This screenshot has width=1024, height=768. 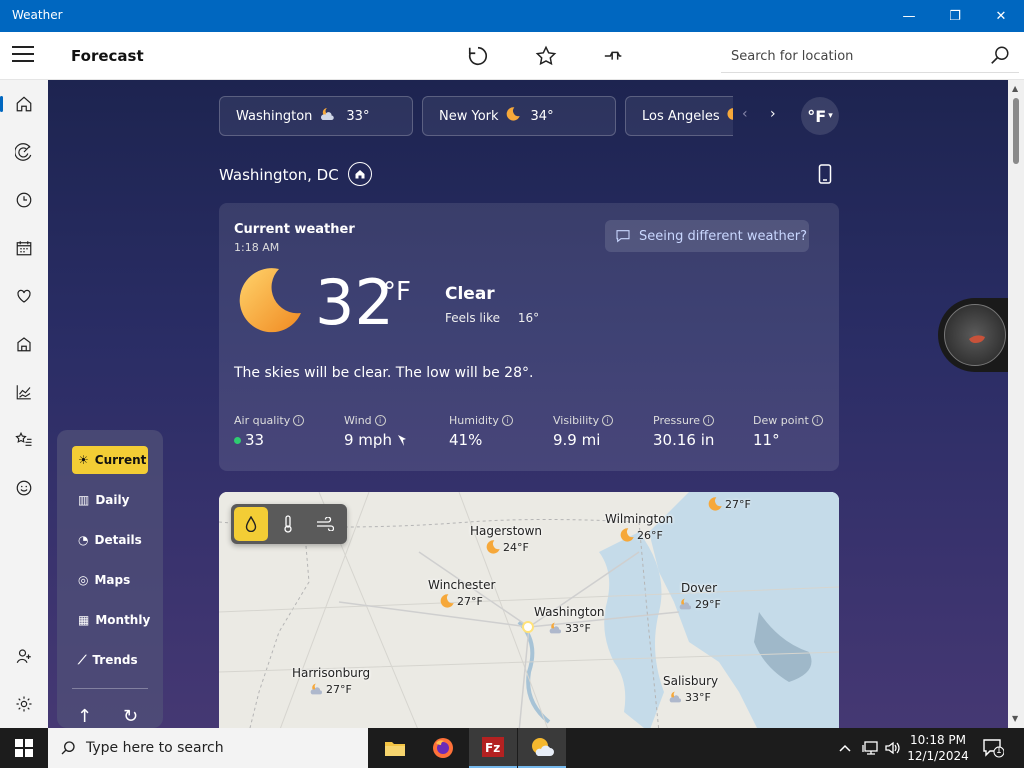 I want to click on wind-icon, so click(x=325, y=524).